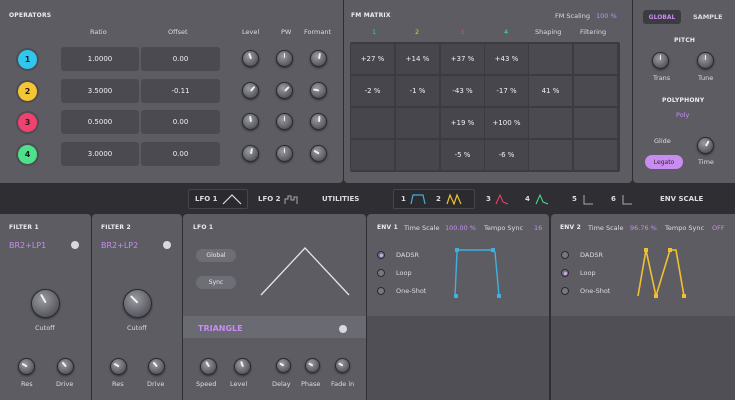 The image size is (735, 400). I want to click on fm-cell: -5 %, so click(462, 155).